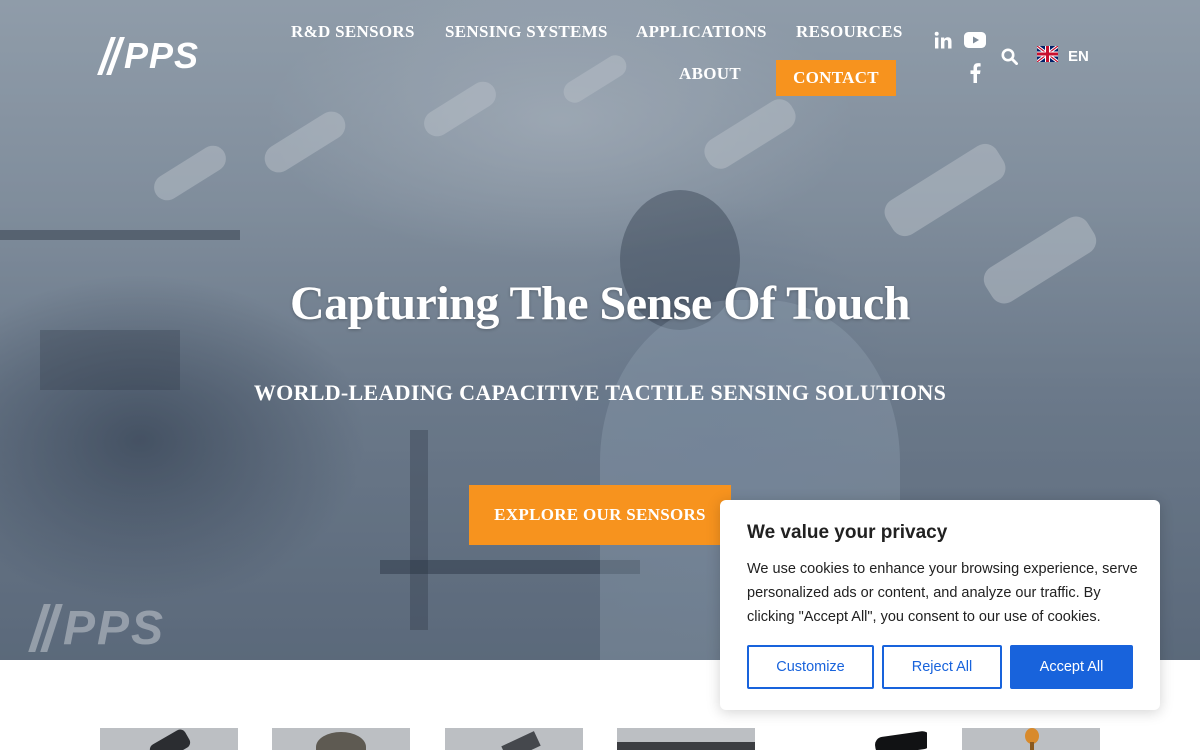  What do you see at coordinates (162, 55) in the screenshot?
I see `logo-text: PPS` at bounding box center [162, 55].